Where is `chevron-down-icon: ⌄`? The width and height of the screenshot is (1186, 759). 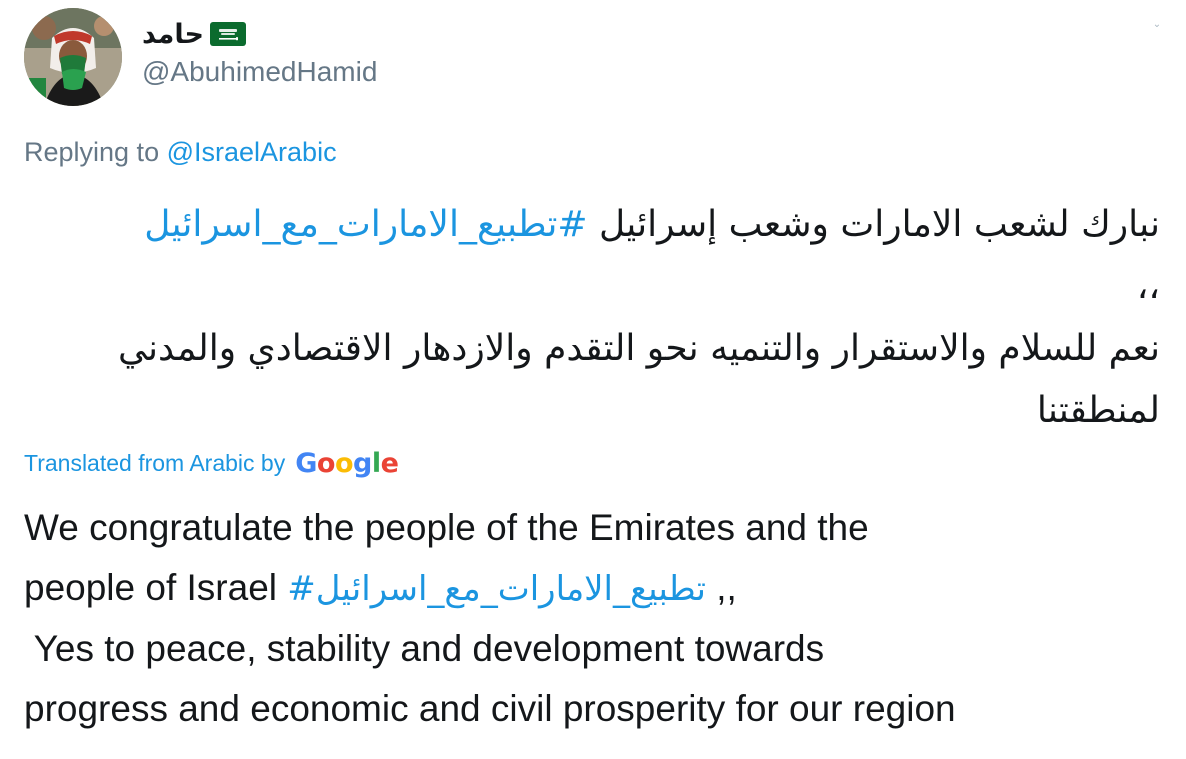
chevron-down-icon: ⌄ is located at coordinates (1157, 25).